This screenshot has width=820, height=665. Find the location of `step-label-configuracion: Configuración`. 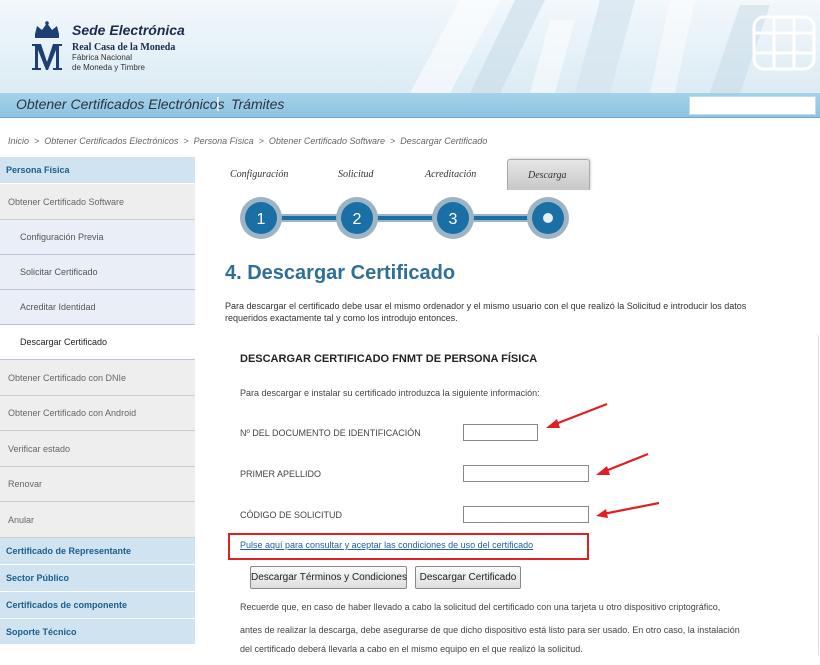

step-label-configuracion: Configuración is located at coordinates (259, 174).